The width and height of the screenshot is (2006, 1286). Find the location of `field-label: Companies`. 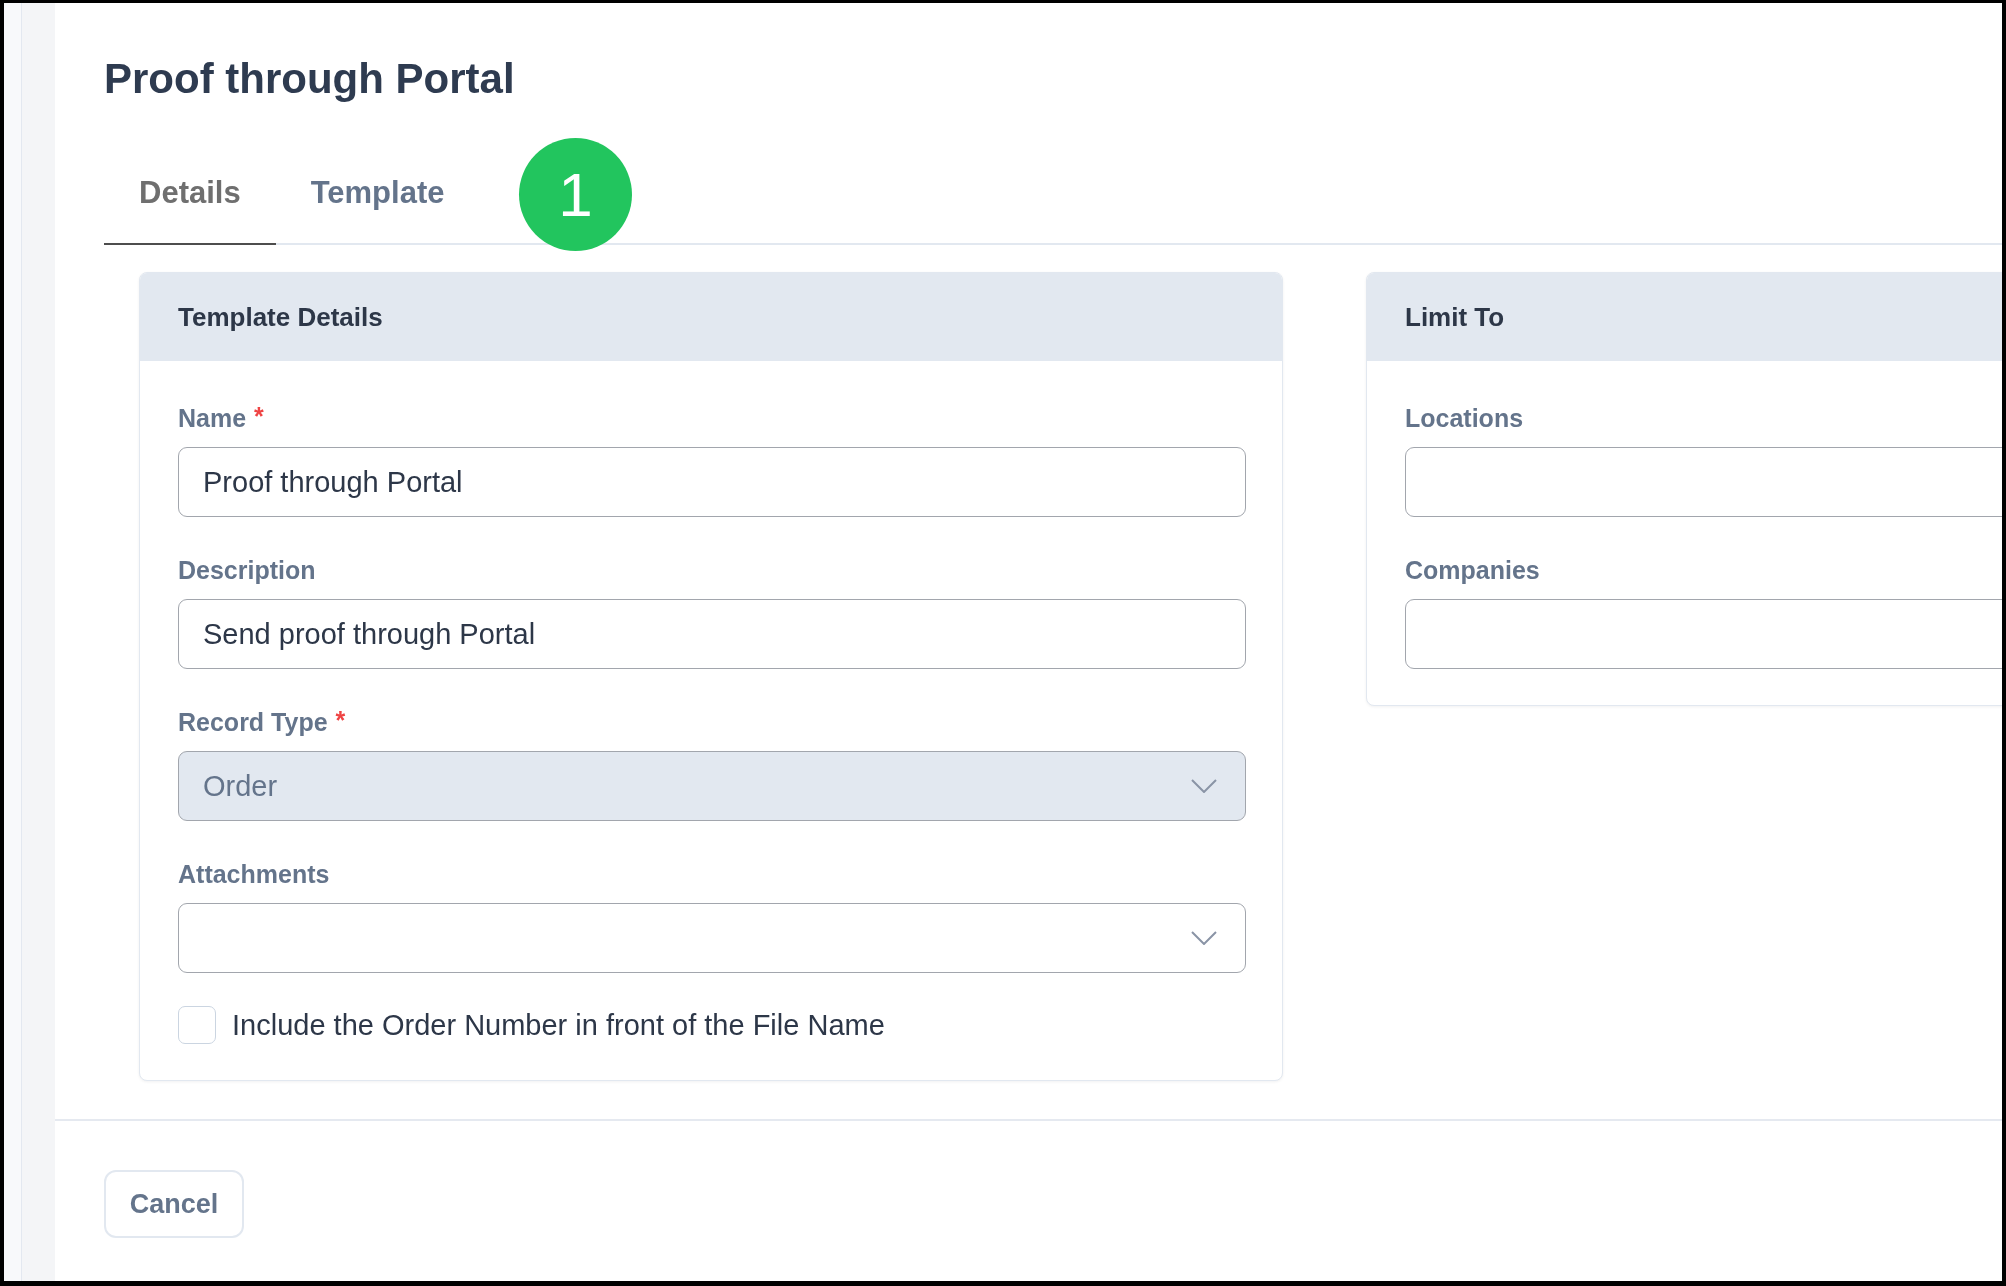

field-label: Companies is located at coordinates (1472, 570).